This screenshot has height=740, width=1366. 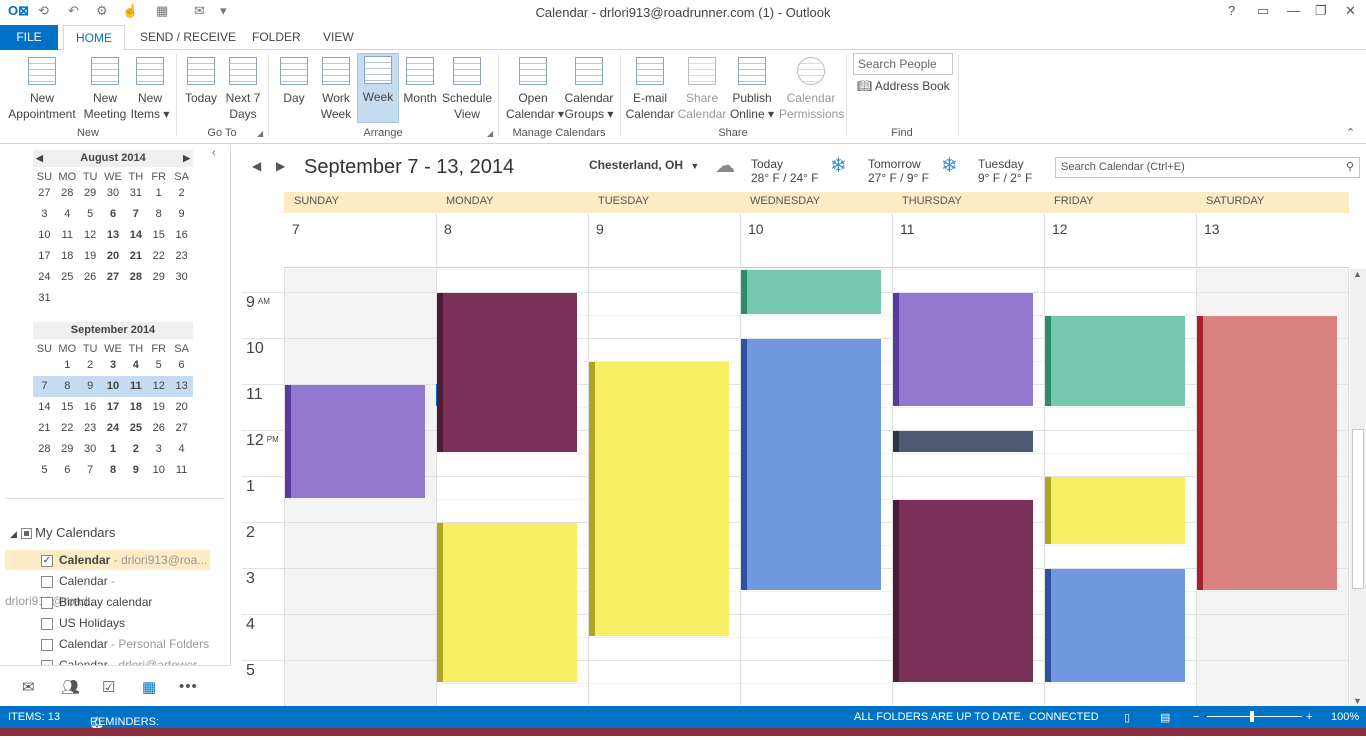 What do you see at coordinates (256, 166) in the screenshot?
I see `prev-week-icon: ◀` at bounding box center [256, 166].